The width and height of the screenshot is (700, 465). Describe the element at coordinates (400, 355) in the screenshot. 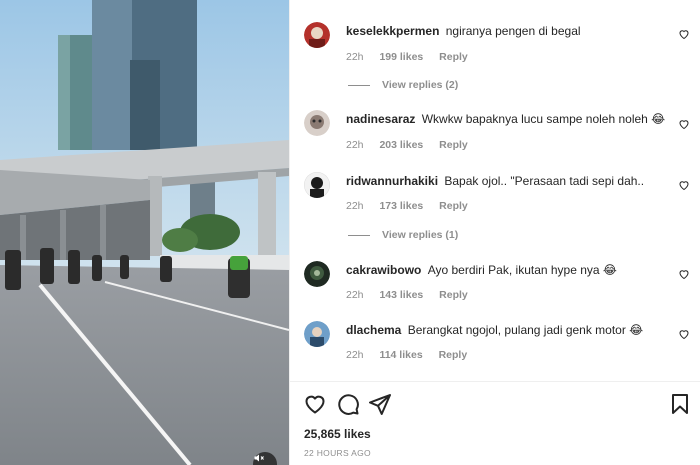

I see `comment-likes: 114 likes` at that location.